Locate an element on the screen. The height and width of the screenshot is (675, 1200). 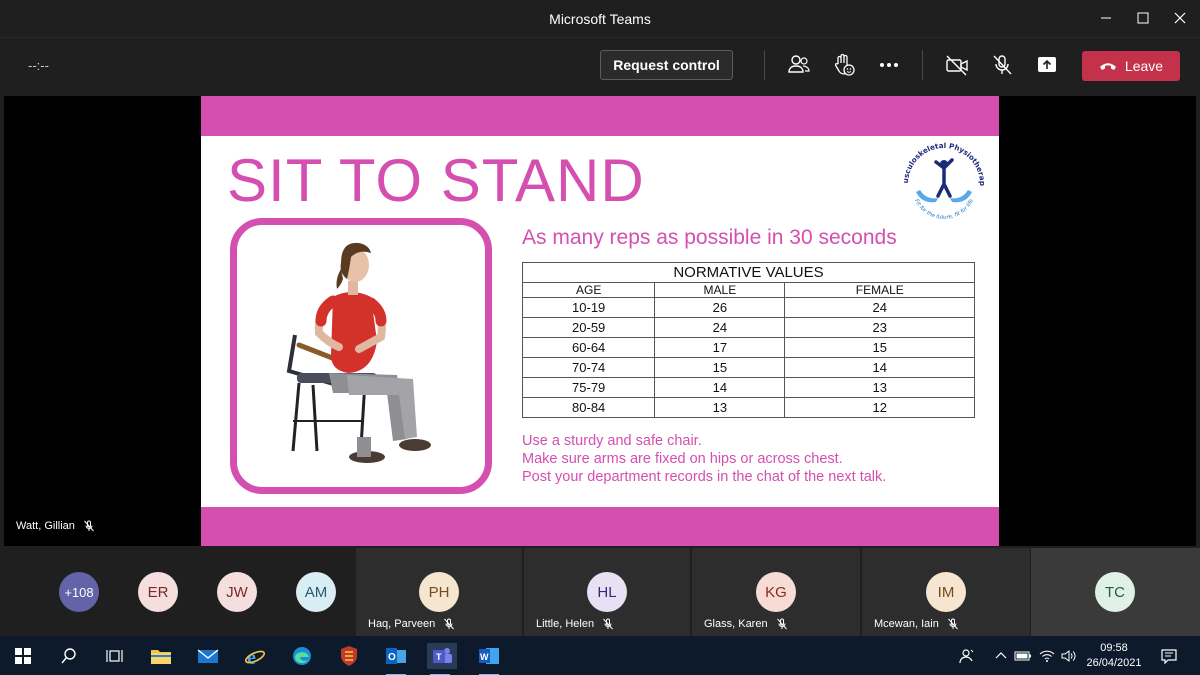
table-row: 75-79 14 13 is located at coordinates (748, 387).